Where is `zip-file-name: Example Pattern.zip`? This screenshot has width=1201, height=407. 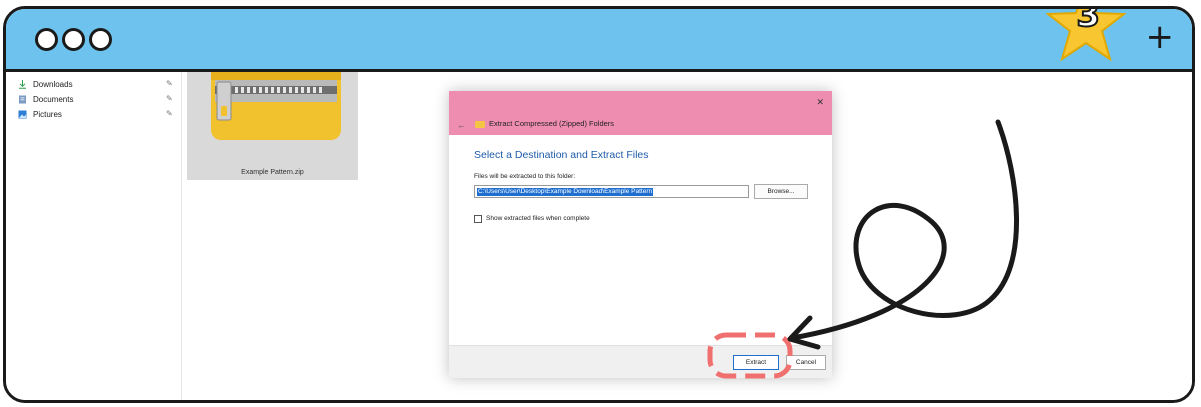
zip-file-name: Example Pattern.zip is located at coordinates (272, 172).